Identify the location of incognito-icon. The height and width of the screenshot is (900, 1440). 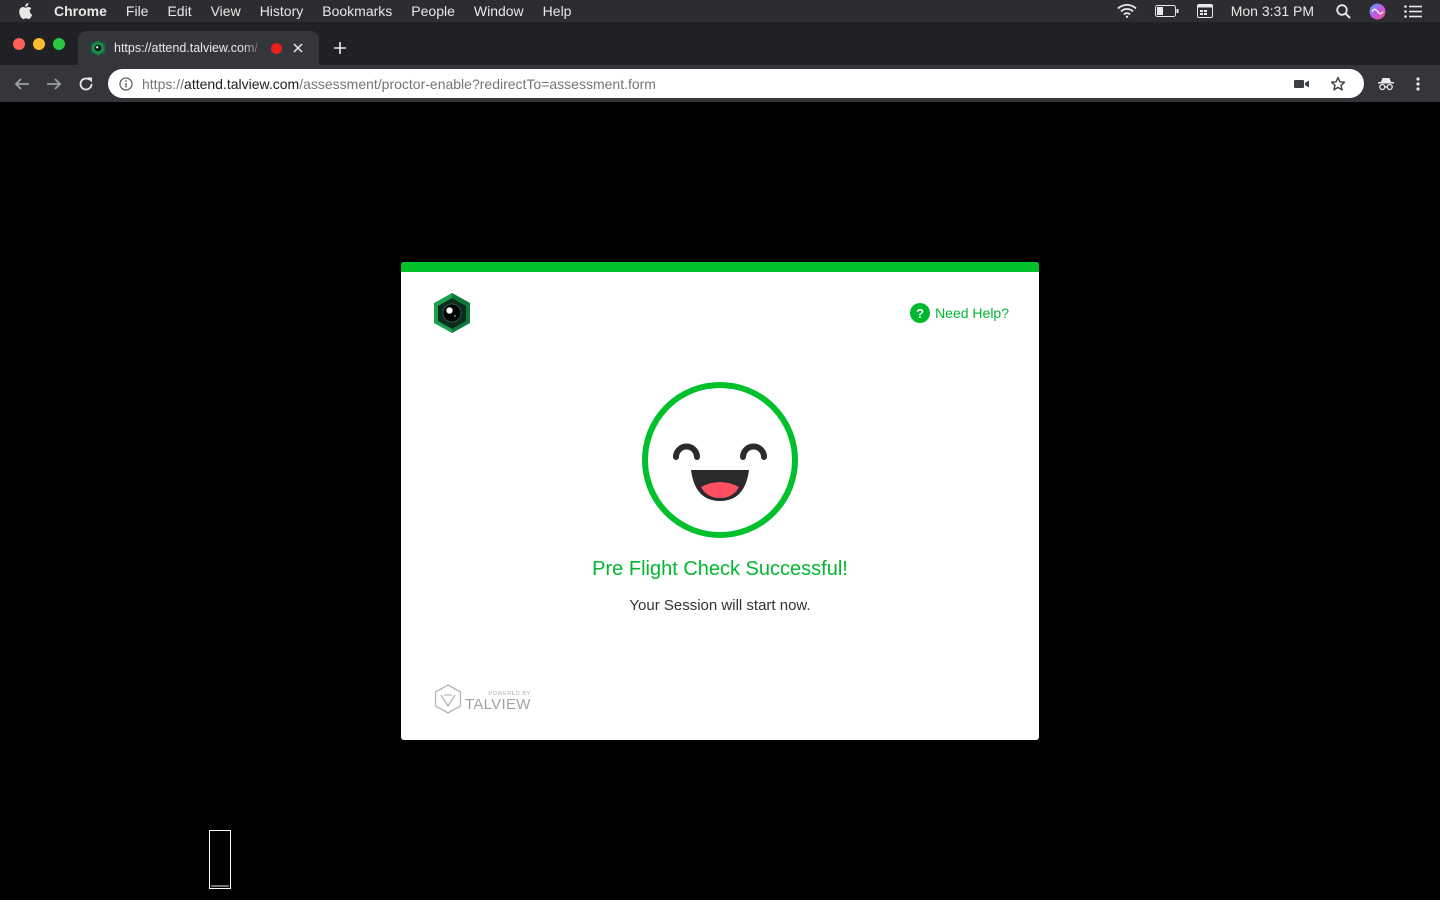
(1386, 84).